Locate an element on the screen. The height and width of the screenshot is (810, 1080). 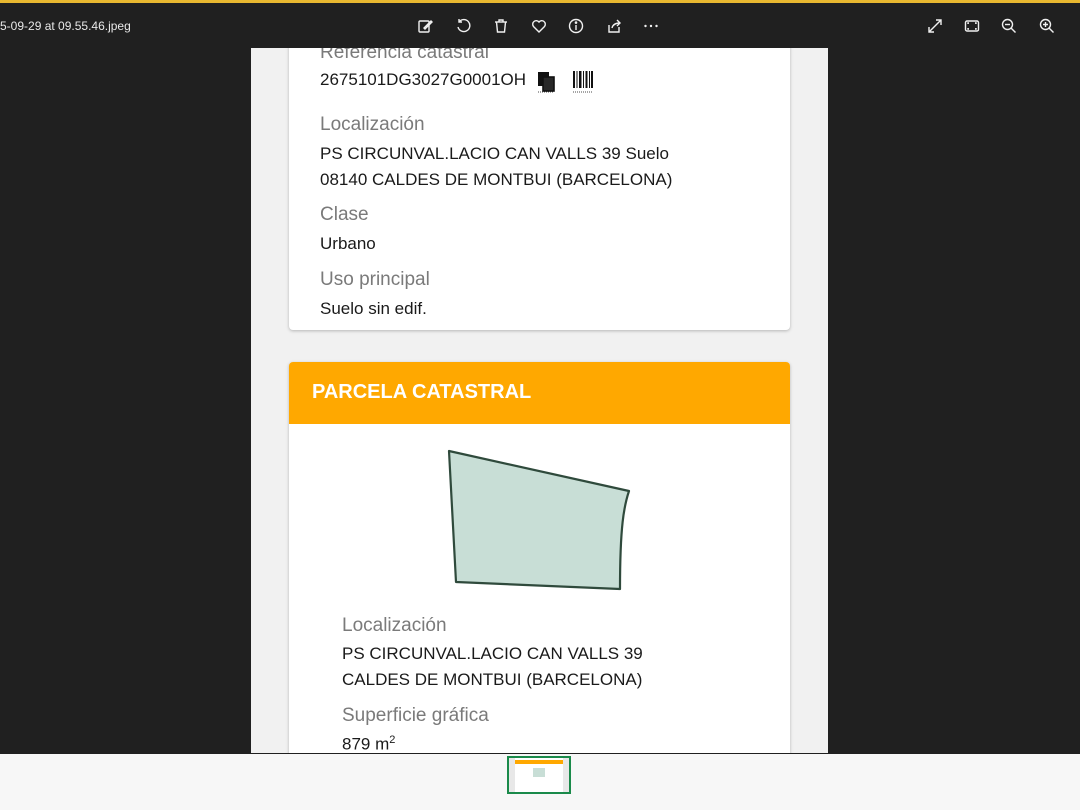
surface-unit-superscript: 2 is located at coordinates (392, 740).